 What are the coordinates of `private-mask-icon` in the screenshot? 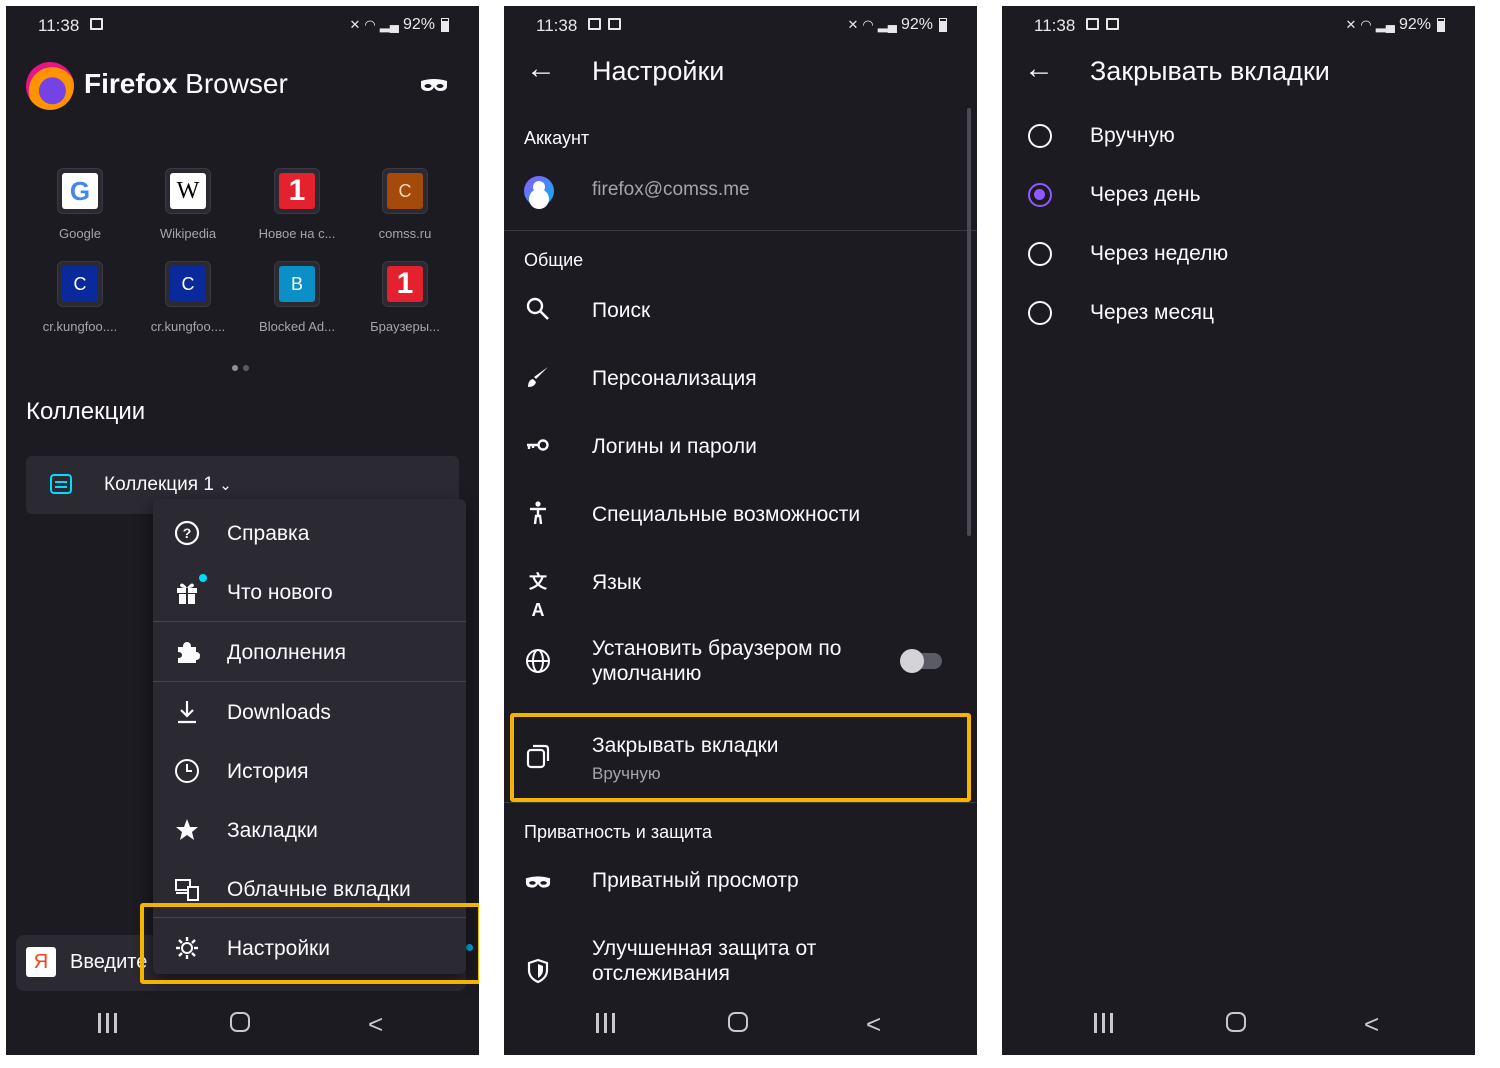 It's located at (538, 882).